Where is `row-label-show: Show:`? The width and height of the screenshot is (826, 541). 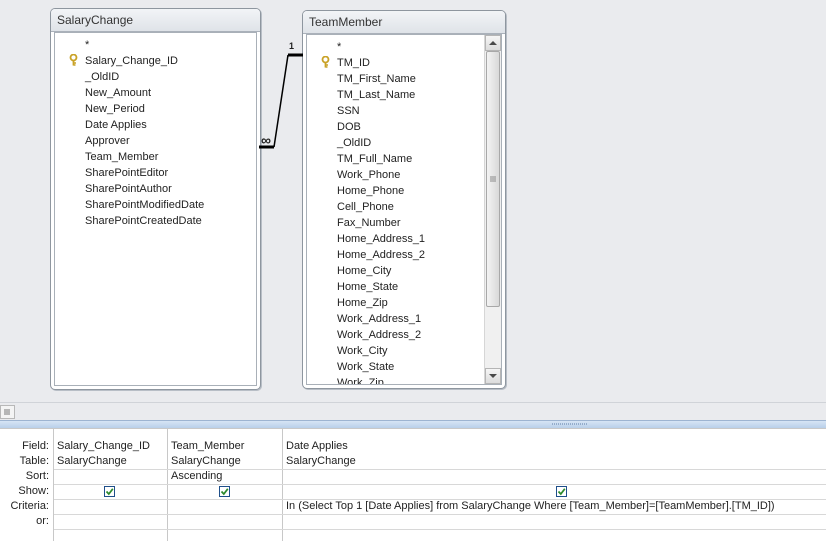 row-label-show: Show: is located at coordinates (33, 491).